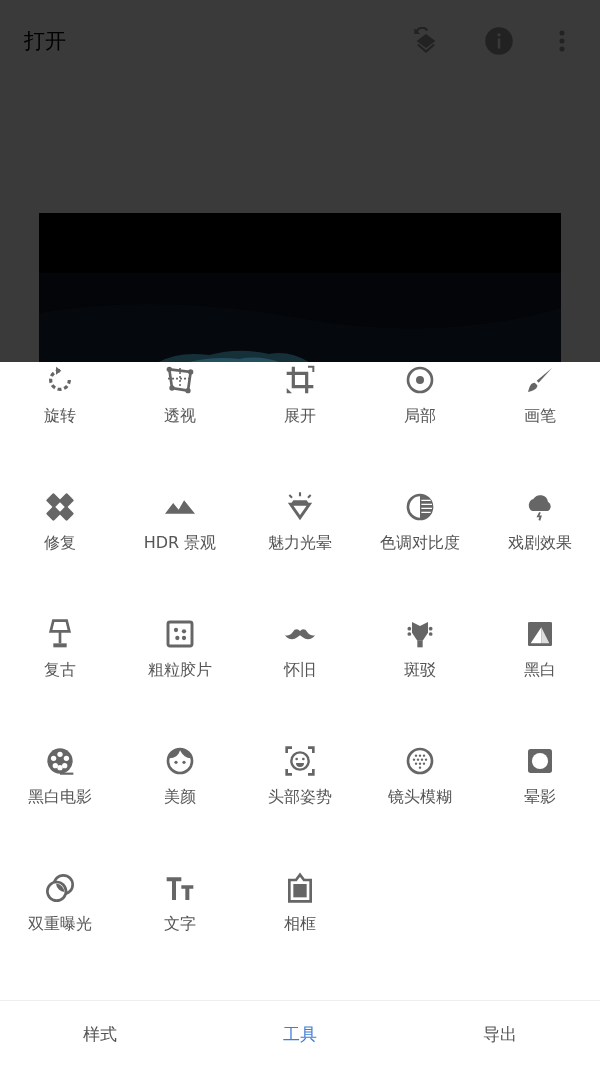  What do you see at coordinates (180, 507) in the screenshot?
I see `mountains-icon` at bounding box center [180, 507].